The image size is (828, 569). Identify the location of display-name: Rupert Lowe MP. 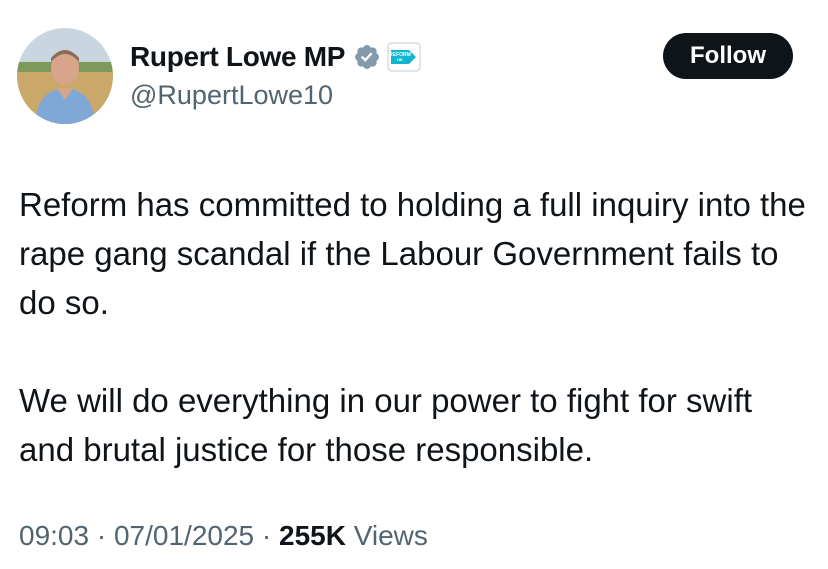
(237, 57).